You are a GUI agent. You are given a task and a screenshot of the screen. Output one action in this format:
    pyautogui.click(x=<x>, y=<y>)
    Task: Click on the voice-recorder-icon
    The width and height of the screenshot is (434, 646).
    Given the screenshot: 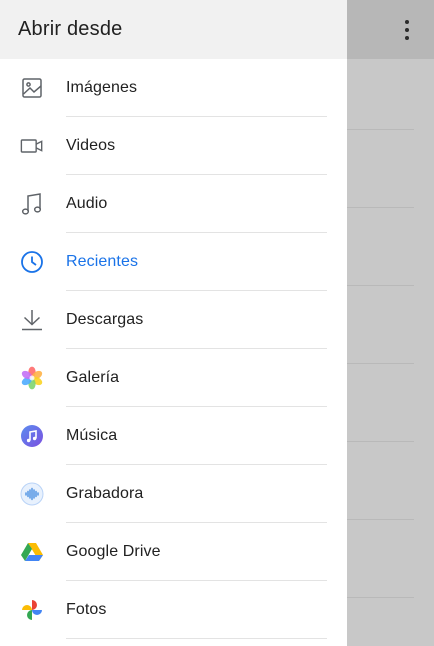 What is the action you would take?
    pyautogui.click(x=32, y=494)
    